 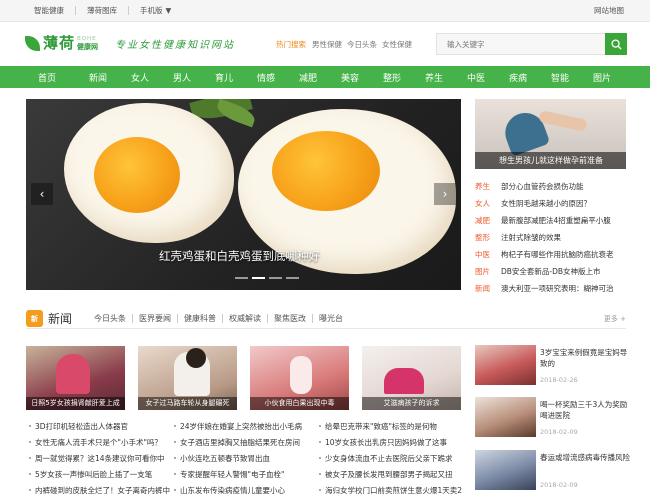 I want to click on category-label: 图片, so click(x=483, y=271).